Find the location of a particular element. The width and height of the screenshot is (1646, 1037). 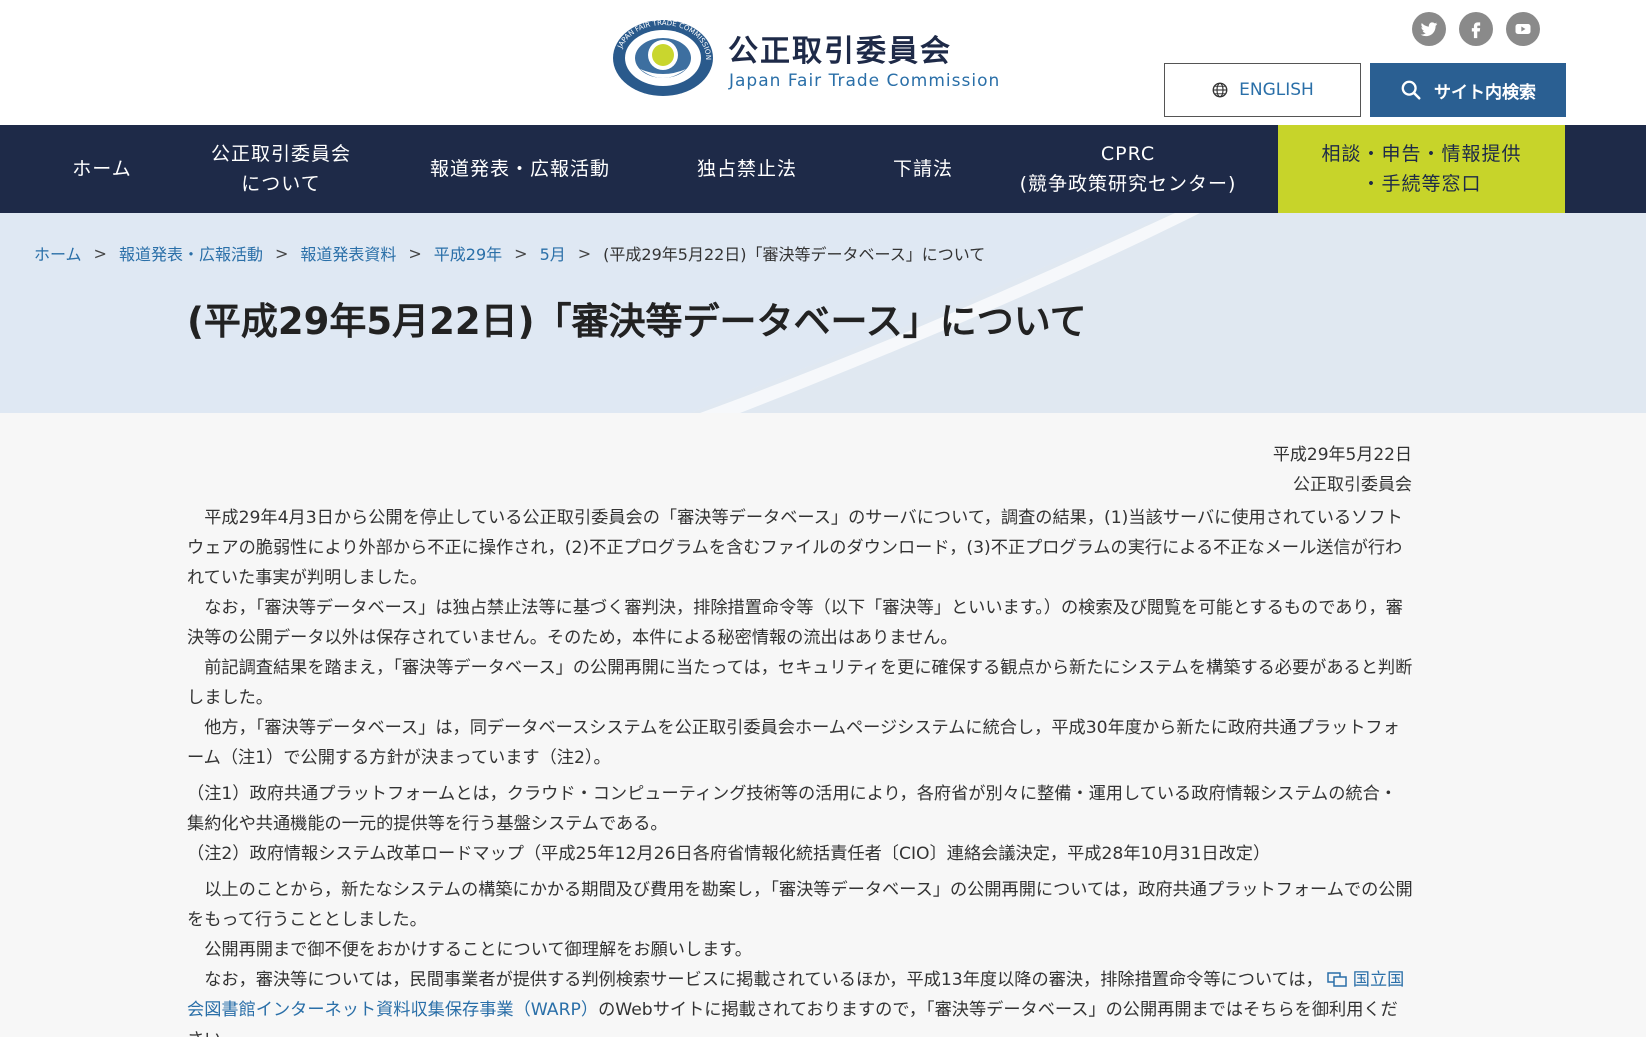

site-subtitle: Japan Fair Trade Commission is located at coordinates (864, 81).